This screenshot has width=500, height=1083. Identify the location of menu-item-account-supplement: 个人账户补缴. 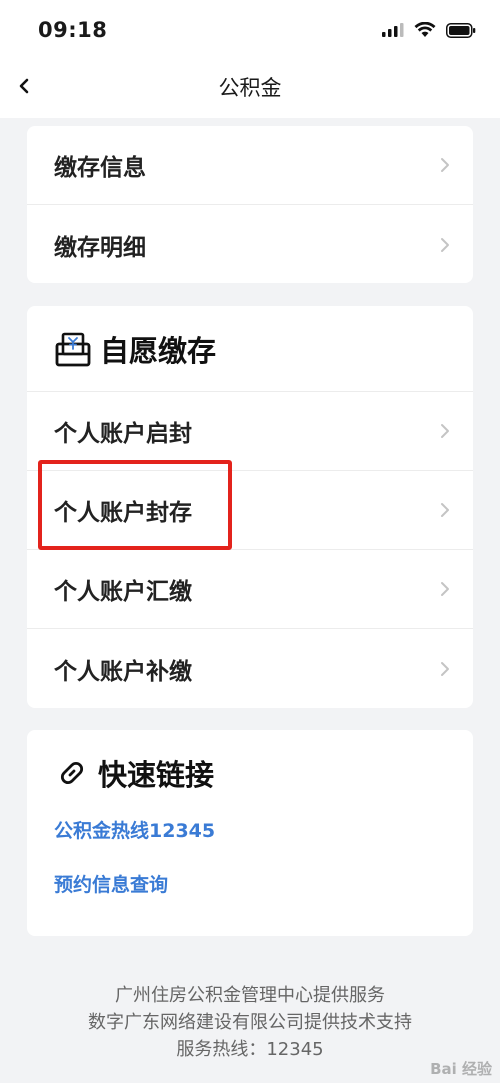
(250, 668).